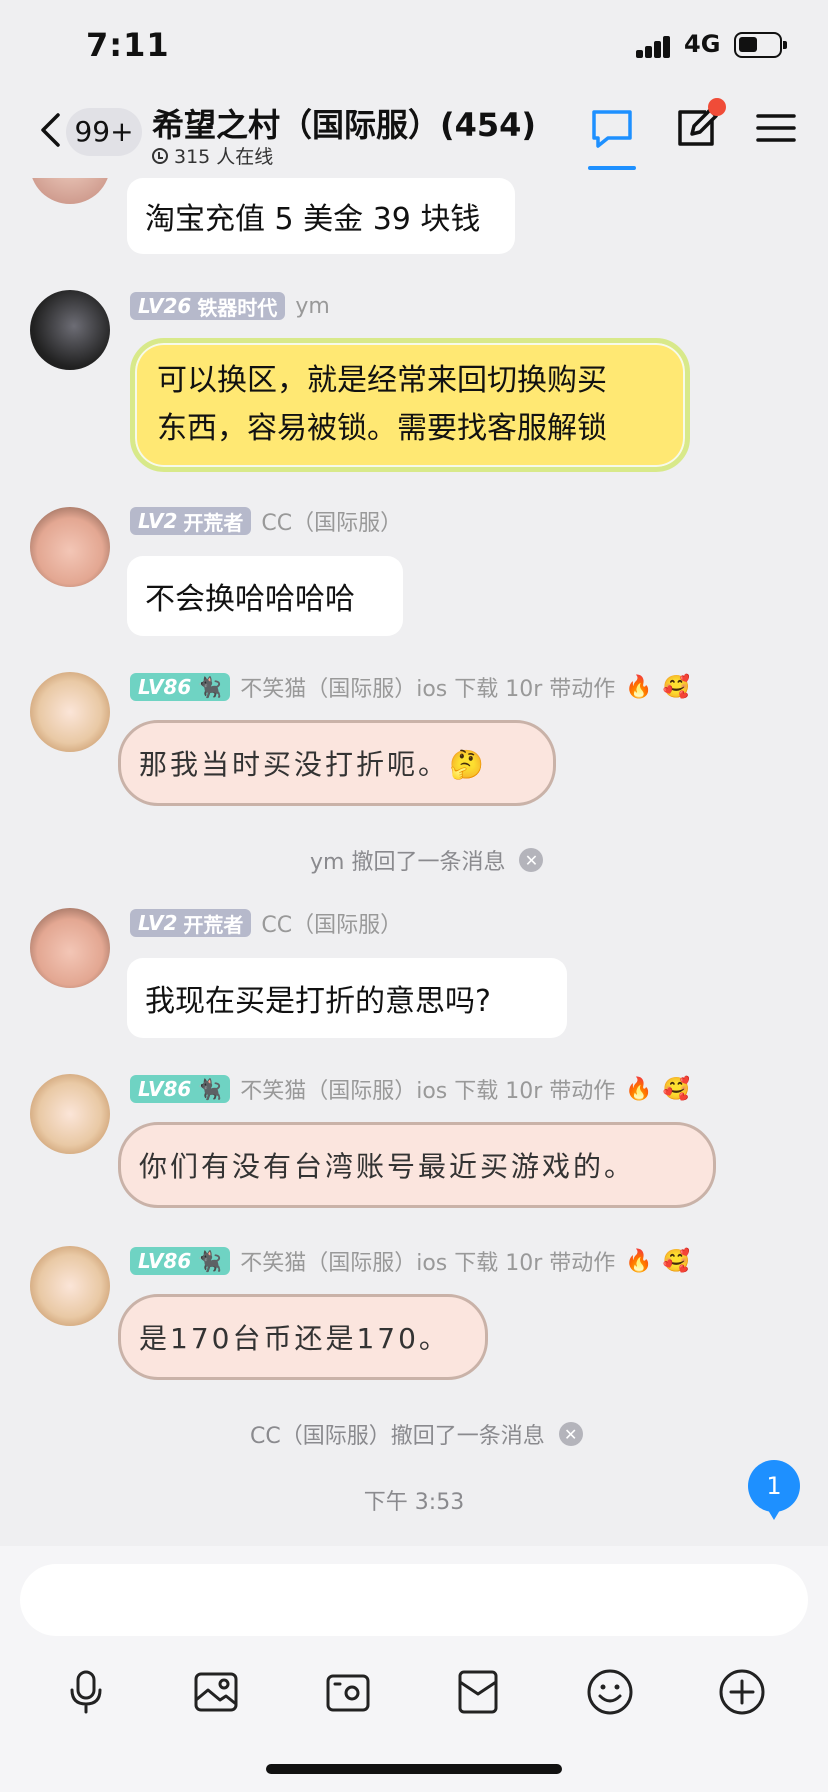 Image resolution: width=828 pixels, height=1792 pixels. Describe the element at coordinates (414, 1769) in the screenshot. I see `home-indicator` at that location.